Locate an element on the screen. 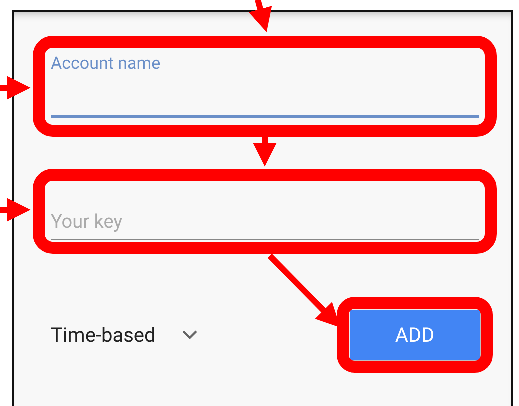 Image resolution: width=519 pixels, height=406 pixels. add-button: ADD is located at coordinates (415, 335).